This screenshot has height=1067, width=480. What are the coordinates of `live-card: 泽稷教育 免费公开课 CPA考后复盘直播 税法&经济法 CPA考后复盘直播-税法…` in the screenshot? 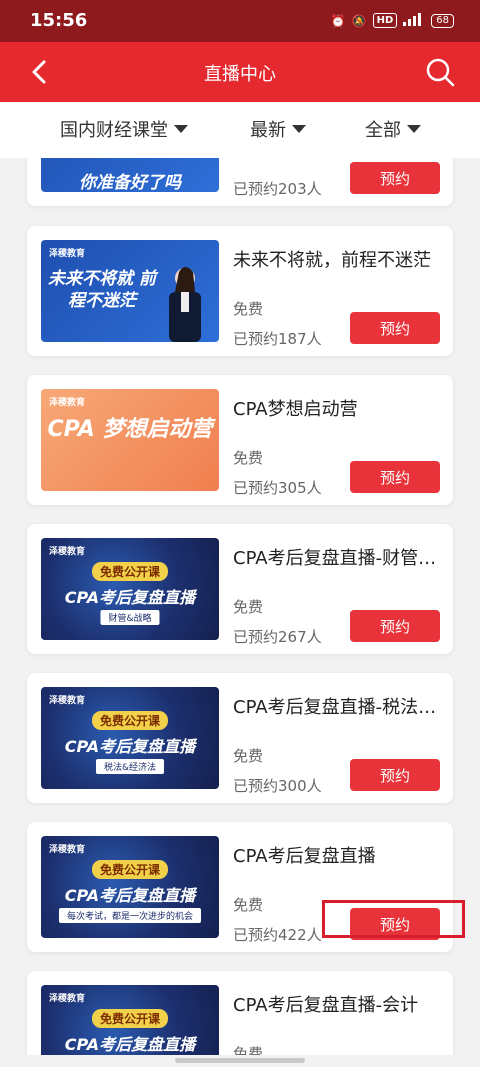 It's located at (240, 738).